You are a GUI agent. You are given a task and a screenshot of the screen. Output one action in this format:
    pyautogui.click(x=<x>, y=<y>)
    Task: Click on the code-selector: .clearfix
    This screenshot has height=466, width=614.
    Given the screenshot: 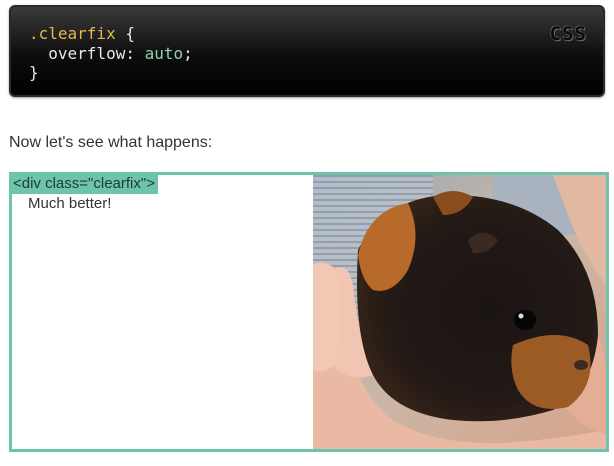 What is the action you would take?
    pyautogui.click(x=72, y=33)
    